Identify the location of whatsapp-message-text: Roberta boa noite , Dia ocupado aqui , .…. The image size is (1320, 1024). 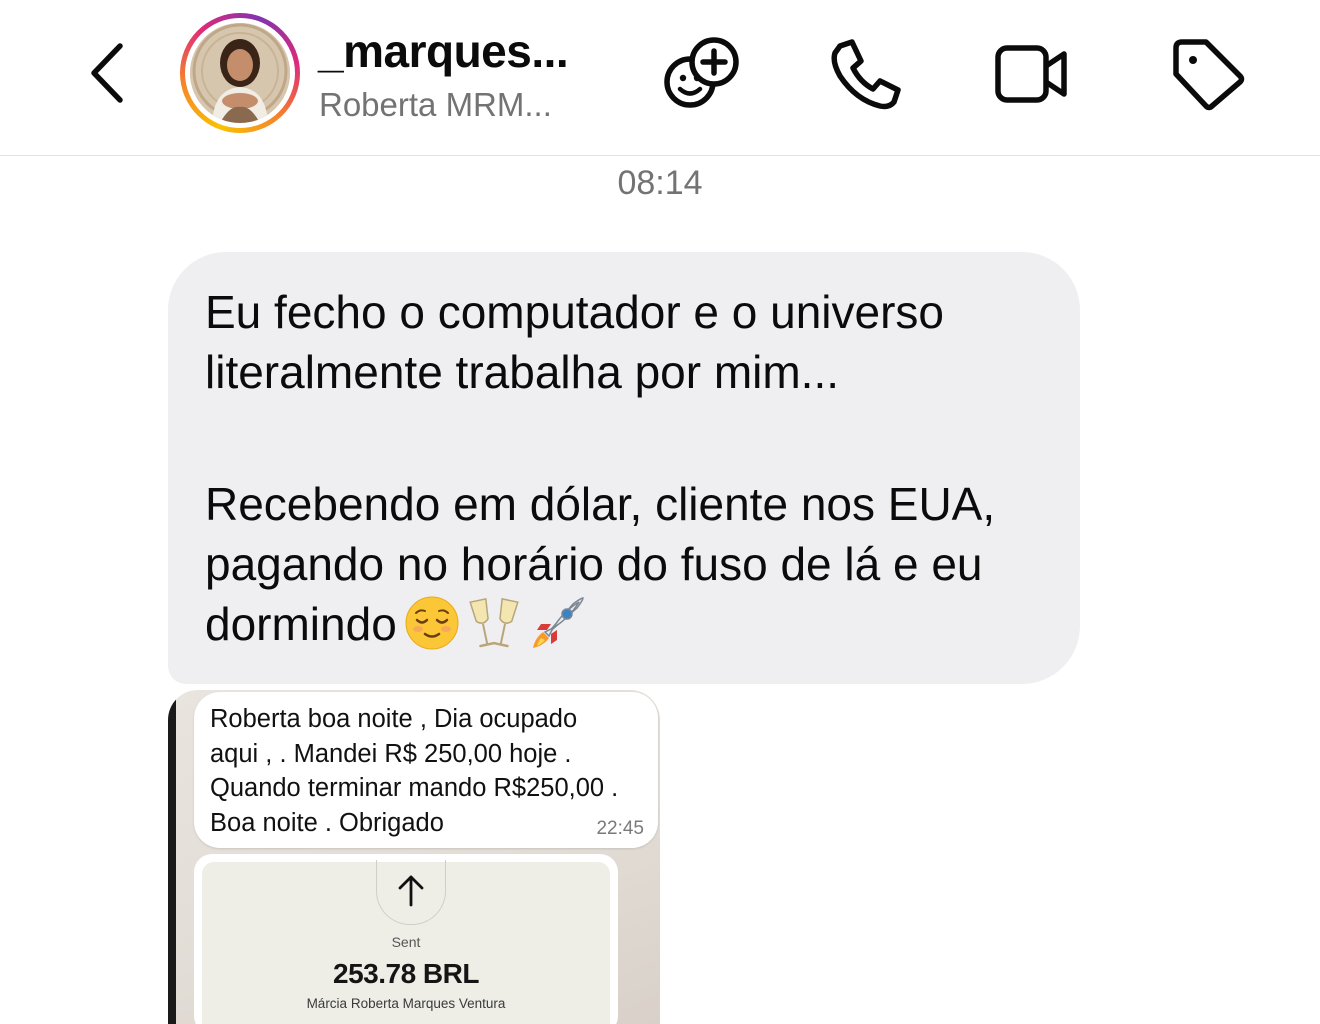
(430, 771).